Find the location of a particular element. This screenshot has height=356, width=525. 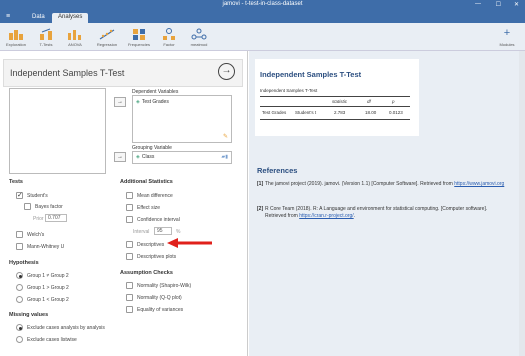

continuous-variable-icon: ◈ is located at coordinates (138, 102).